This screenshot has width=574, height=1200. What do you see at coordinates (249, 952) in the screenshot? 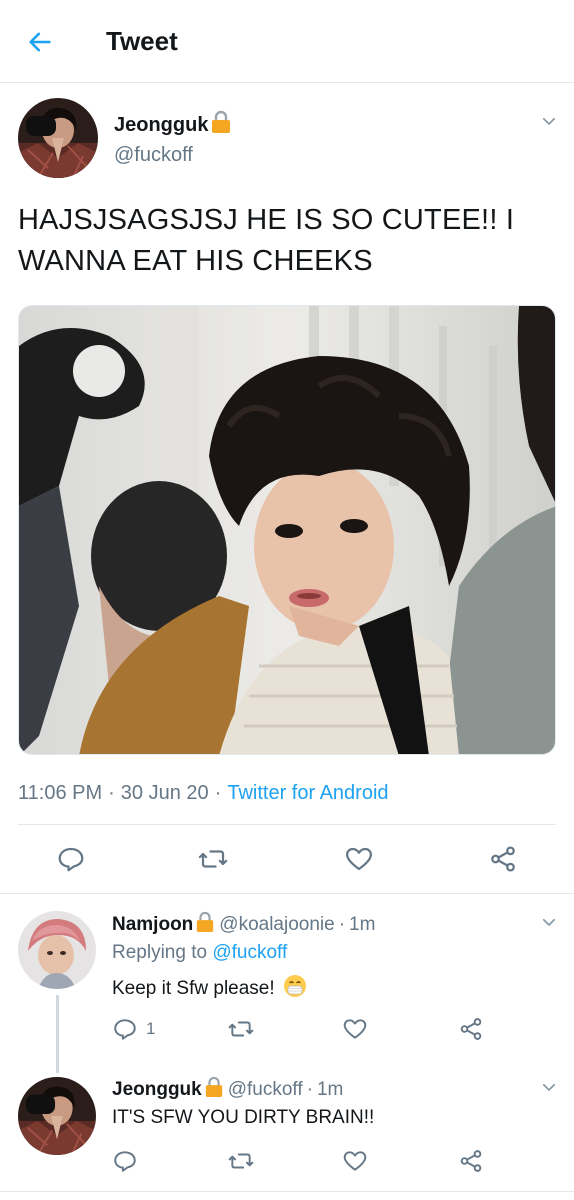
I see `replying-to-handle-link: @fuckoff` at bounding box center [249, 952].